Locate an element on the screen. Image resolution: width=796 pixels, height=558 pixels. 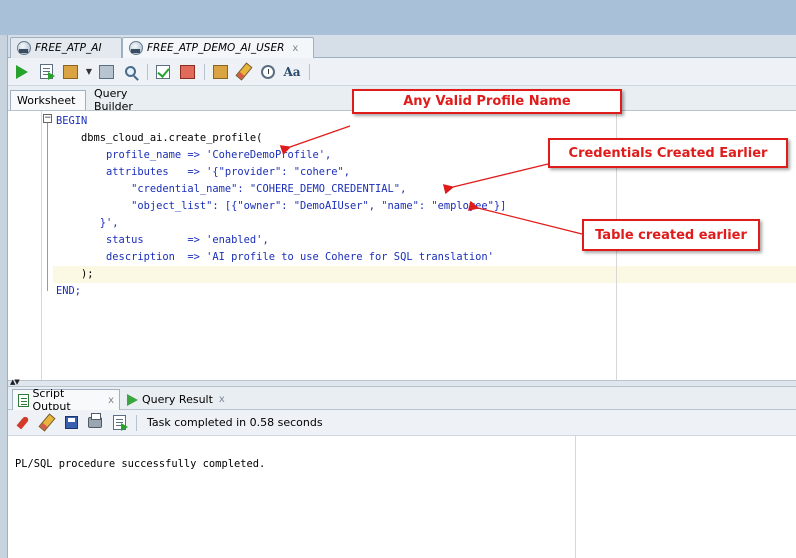
explain-plan-icon is located at coordinates (163, 72).